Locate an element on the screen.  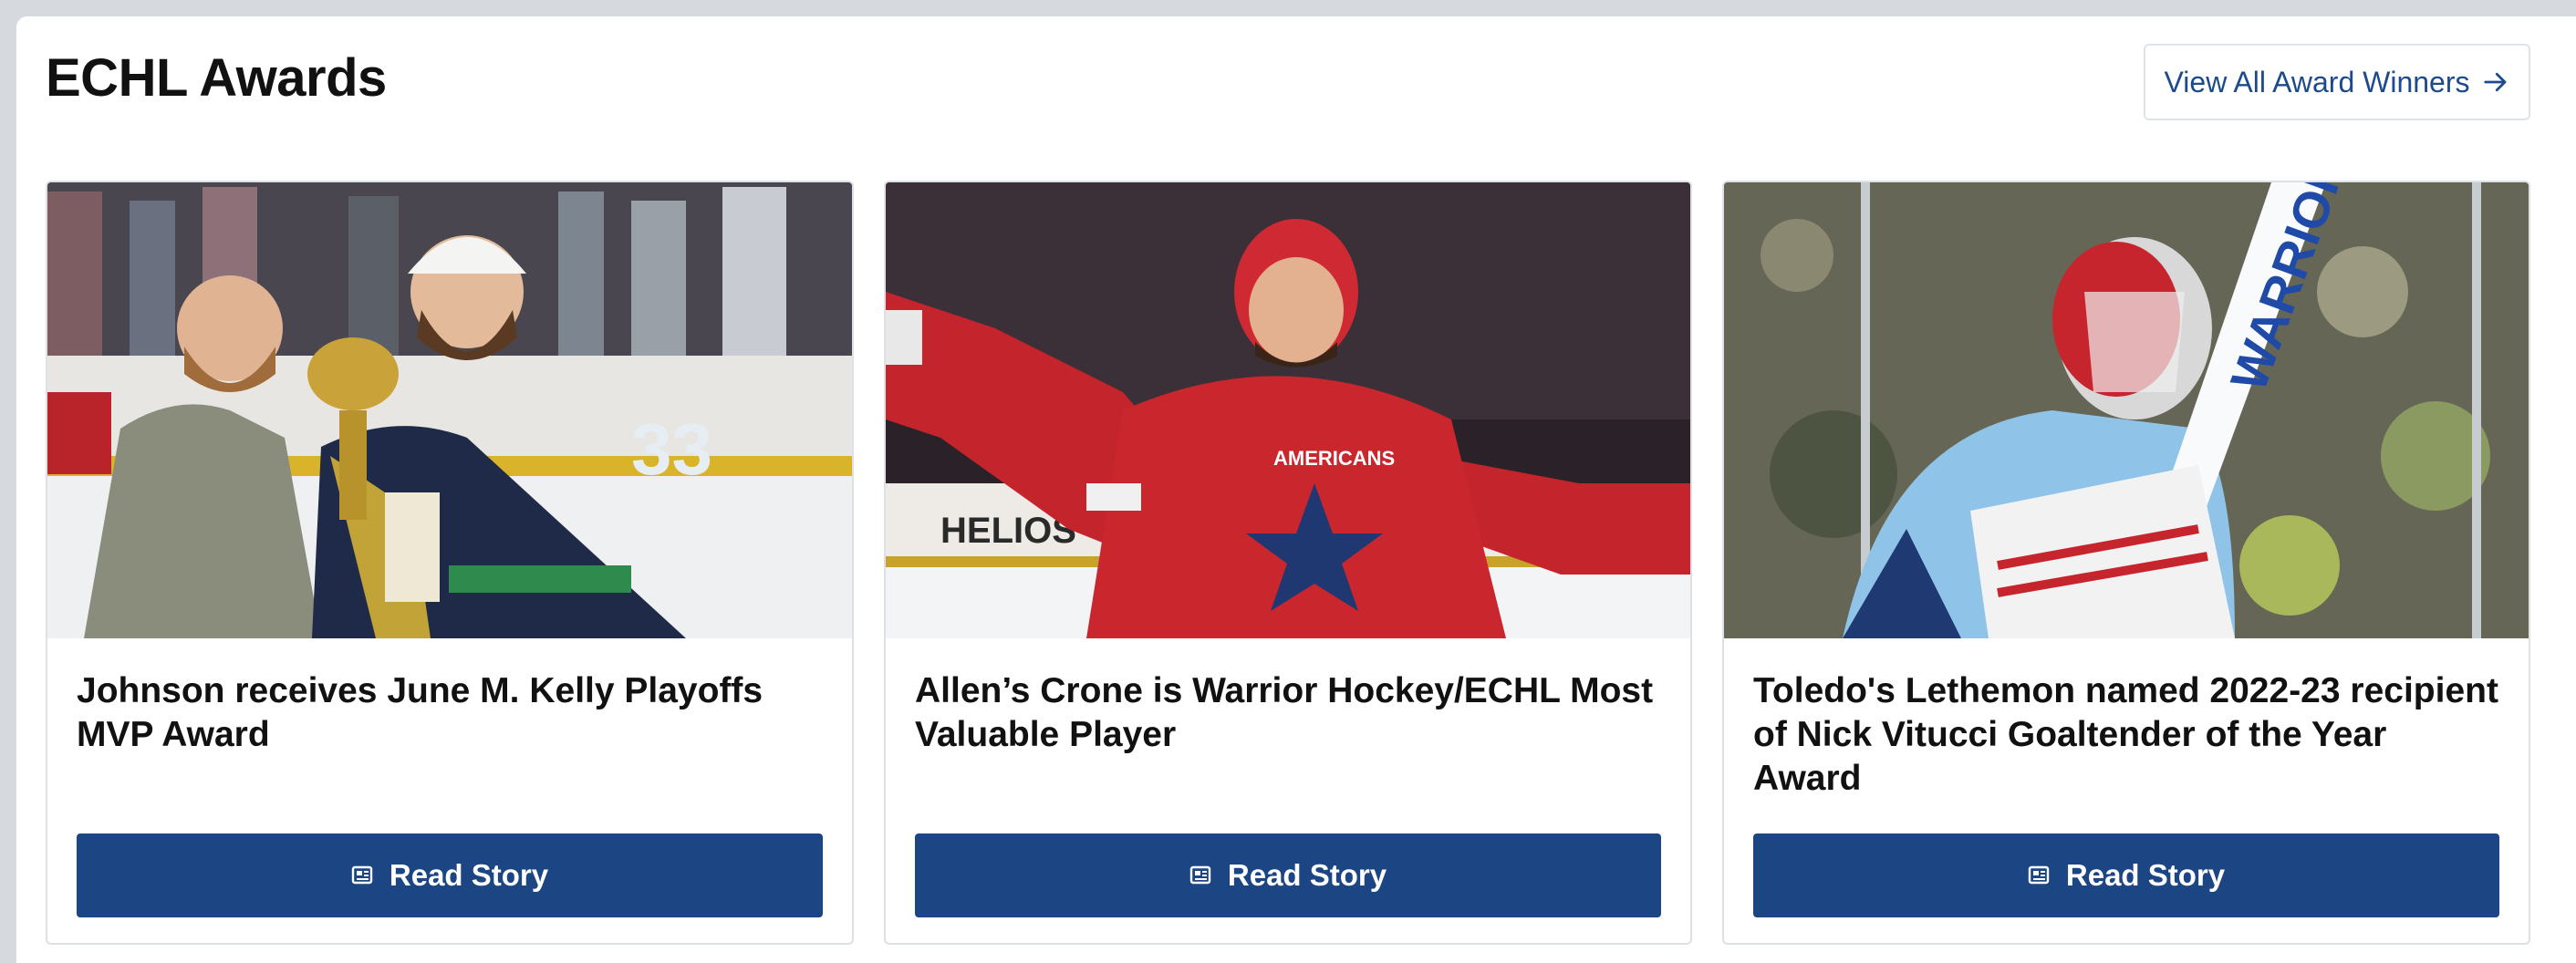
svg-text: 33 is located at coordinates (671, 449).